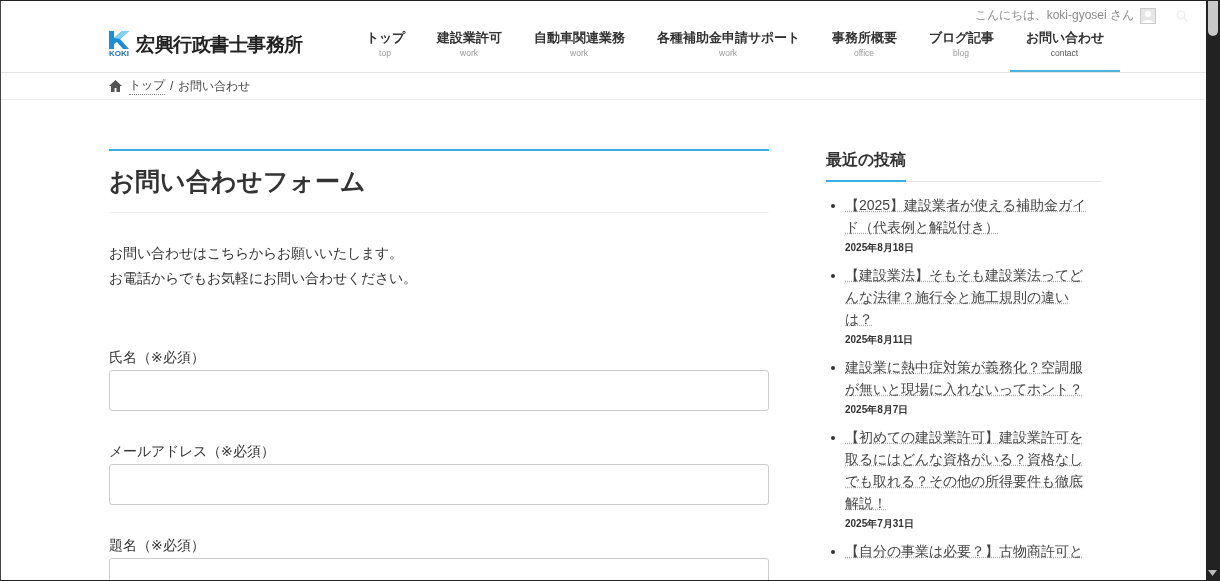 Image resolution: width=1220 pixels, height=581 pixels. I want to click on site-logo: KOKI 宏興行政書士事務所, so click(205, 44).